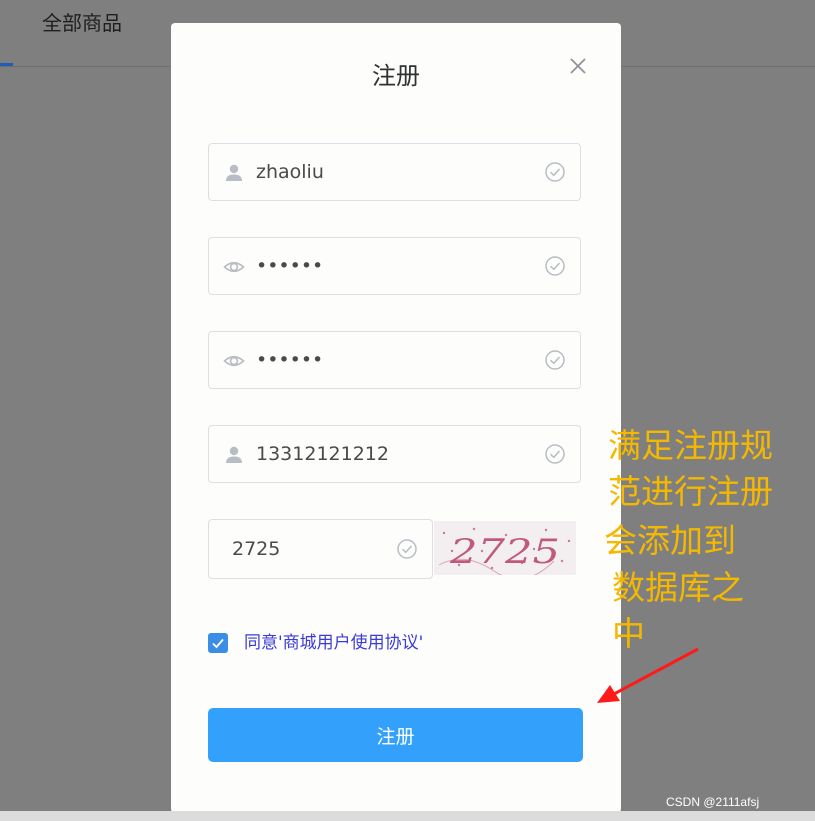 This screenshot has width=815, height=821. Describe the element at coordinates (690, 445) in the screenshot. I see `annotation-line-1: 满足注册规` at that location.